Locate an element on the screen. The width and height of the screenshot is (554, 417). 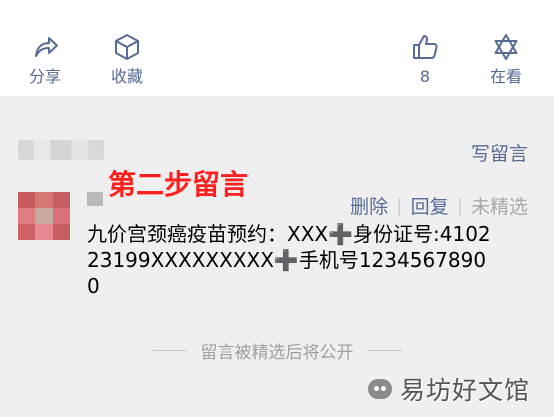
favorite-button: 收藏 is located at coordinates (127, 59).